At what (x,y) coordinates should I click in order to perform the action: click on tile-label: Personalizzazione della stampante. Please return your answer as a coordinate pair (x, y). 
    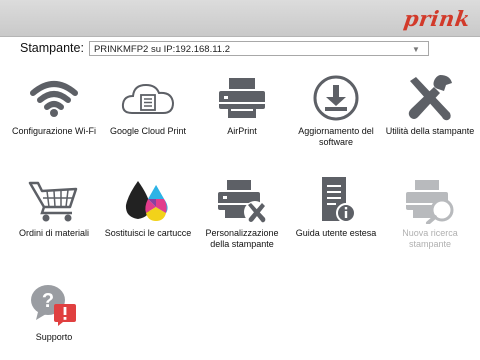
    Looking at the image, I should click on (242, 238).